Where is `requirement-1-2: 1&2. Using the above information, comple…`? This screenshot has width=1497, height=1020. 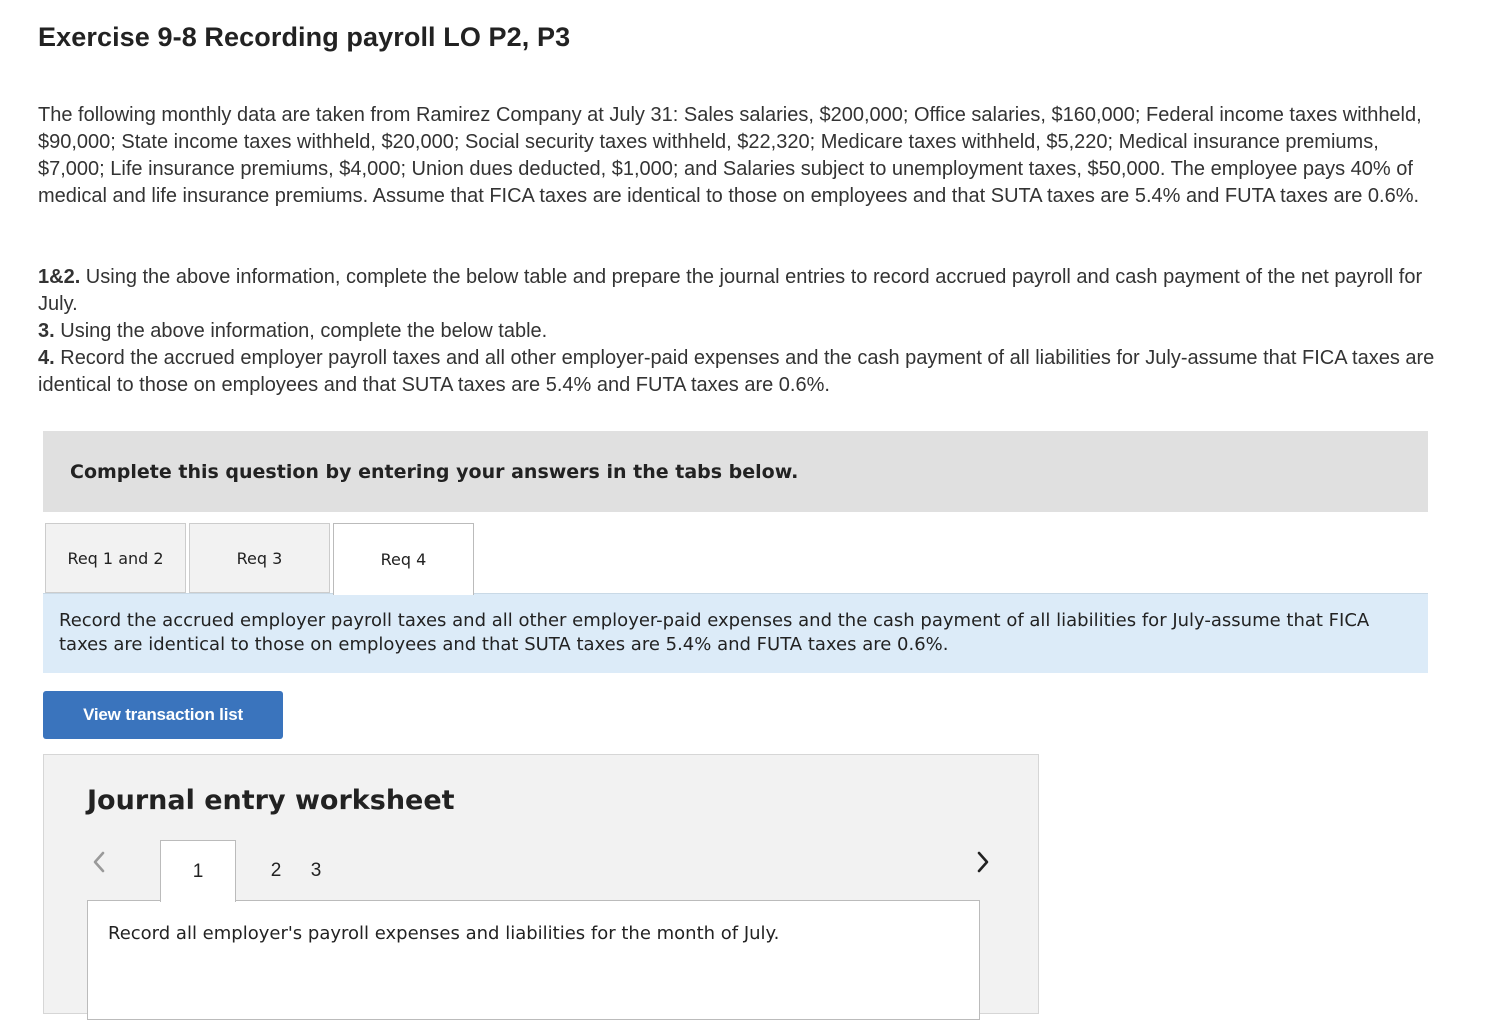
requirement-1-2: 1&2. Using the above information, comple… is located at coordinates (738, 291).